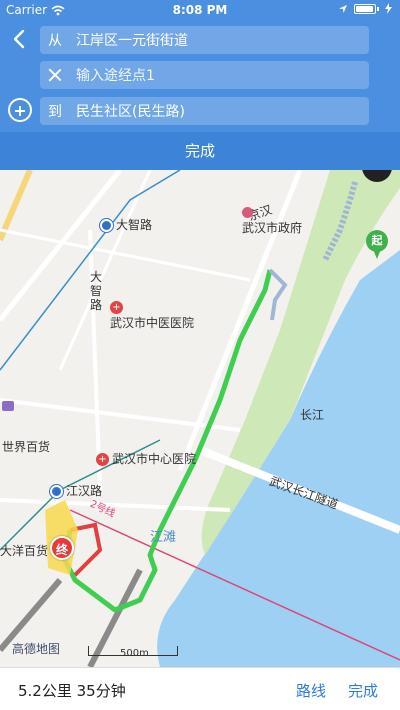 Image resolution: width=400 pixels, height=710 pixels. I want to click on poi-tcm-hospital: +, so click(118, 307).